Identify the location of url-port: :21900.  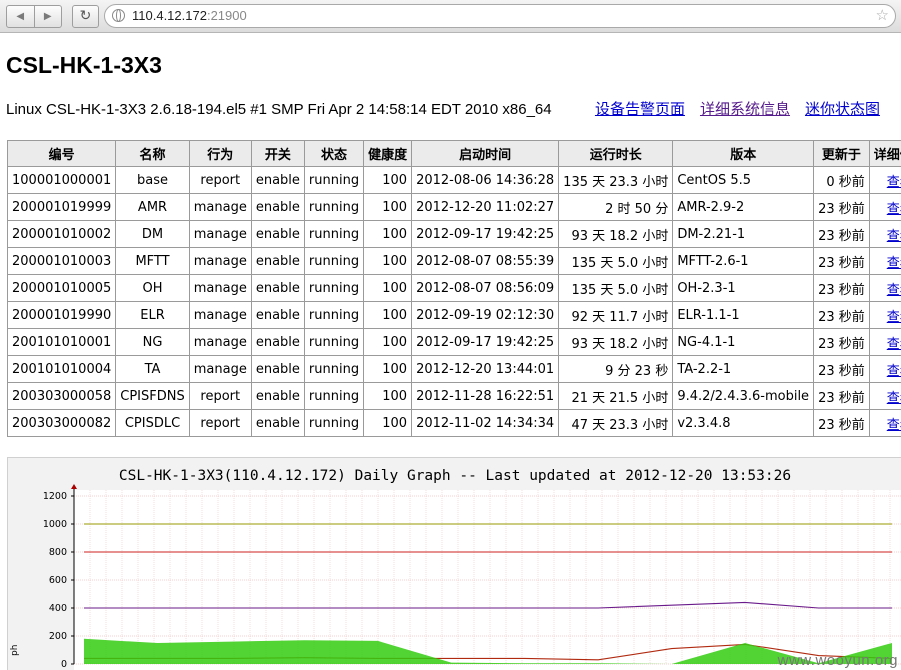
(227, 15).